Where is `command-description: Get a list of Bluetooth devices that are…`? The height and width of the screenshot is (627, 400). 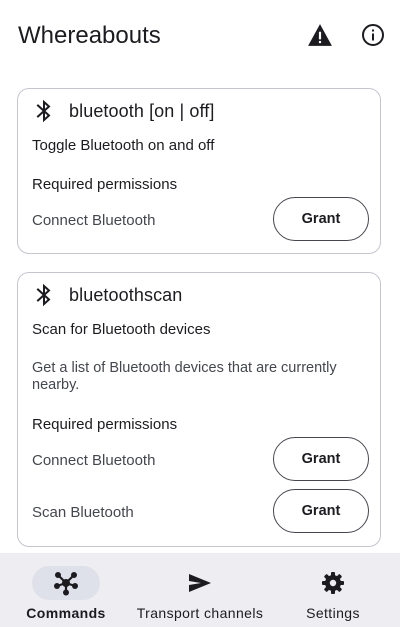
command-description: Get a list of Bluetooth devices that are… is located at coordinates (184, 376).